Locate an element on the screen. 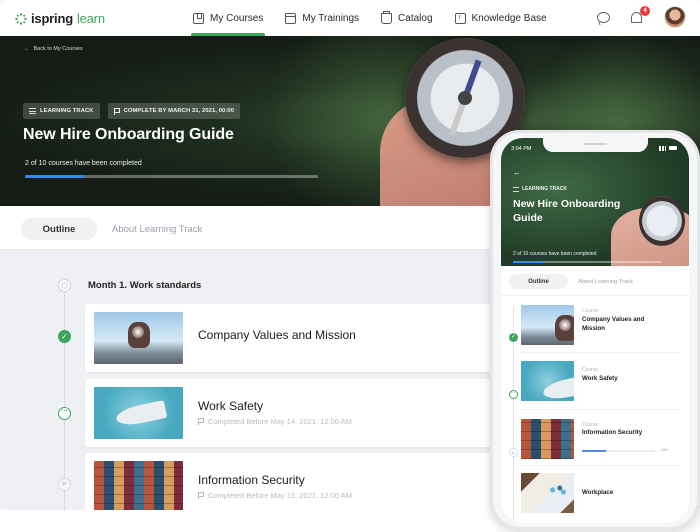 The height and width of the screenshot is (532, 700). header-actions: 4 is located at coordinates (641, 17).